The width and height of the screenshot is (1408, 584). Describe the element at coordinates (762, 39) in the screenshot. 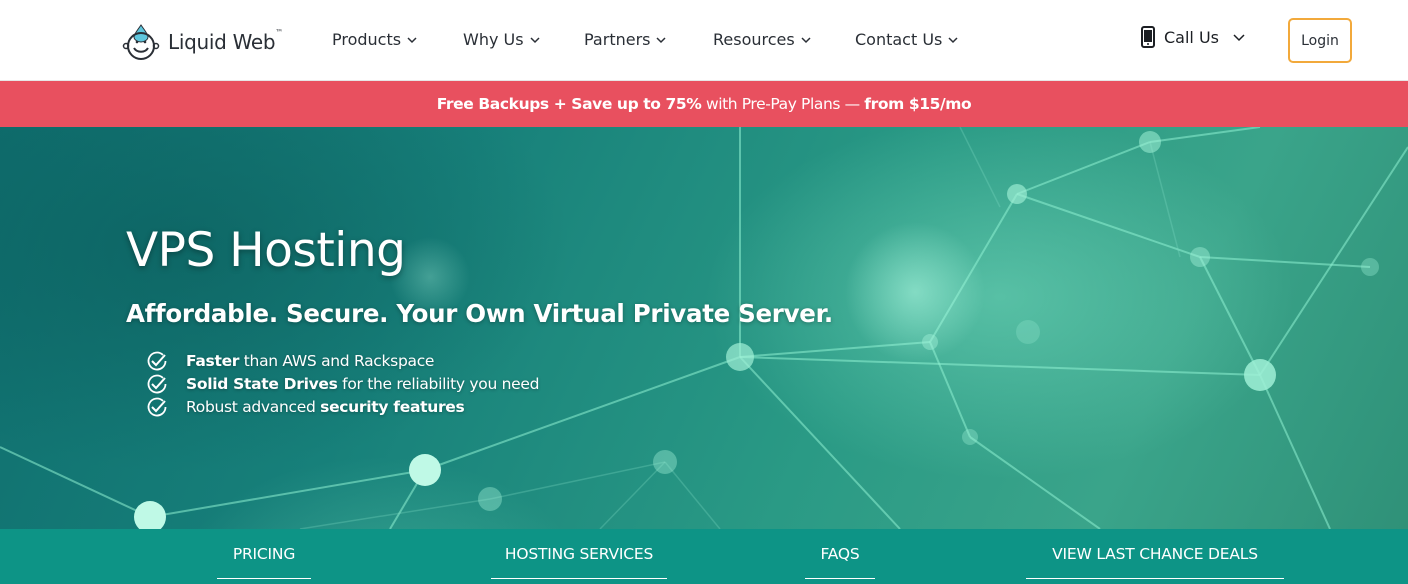

I see `nav-item-resources: Resources` at that location.